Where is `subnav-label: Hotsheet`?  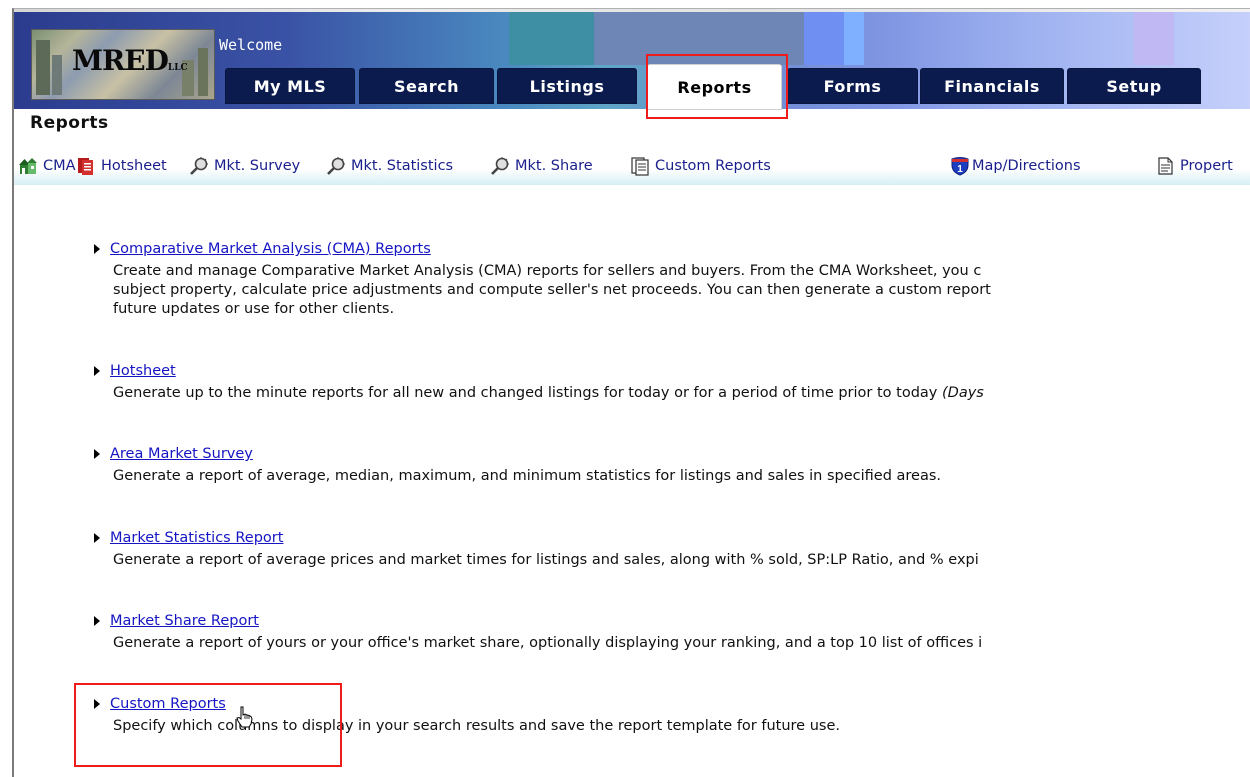 subnav-label: Hotsheet is located at coordinates (134, 166).